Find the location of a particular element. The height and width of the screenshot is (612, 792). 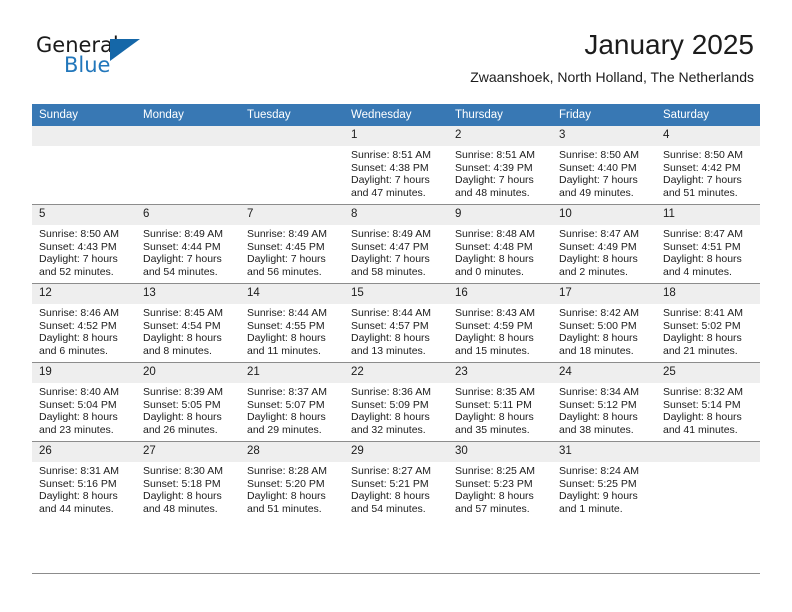

sunset-text: Sunset: 4:40 PM is located at coordinates (598, 167).